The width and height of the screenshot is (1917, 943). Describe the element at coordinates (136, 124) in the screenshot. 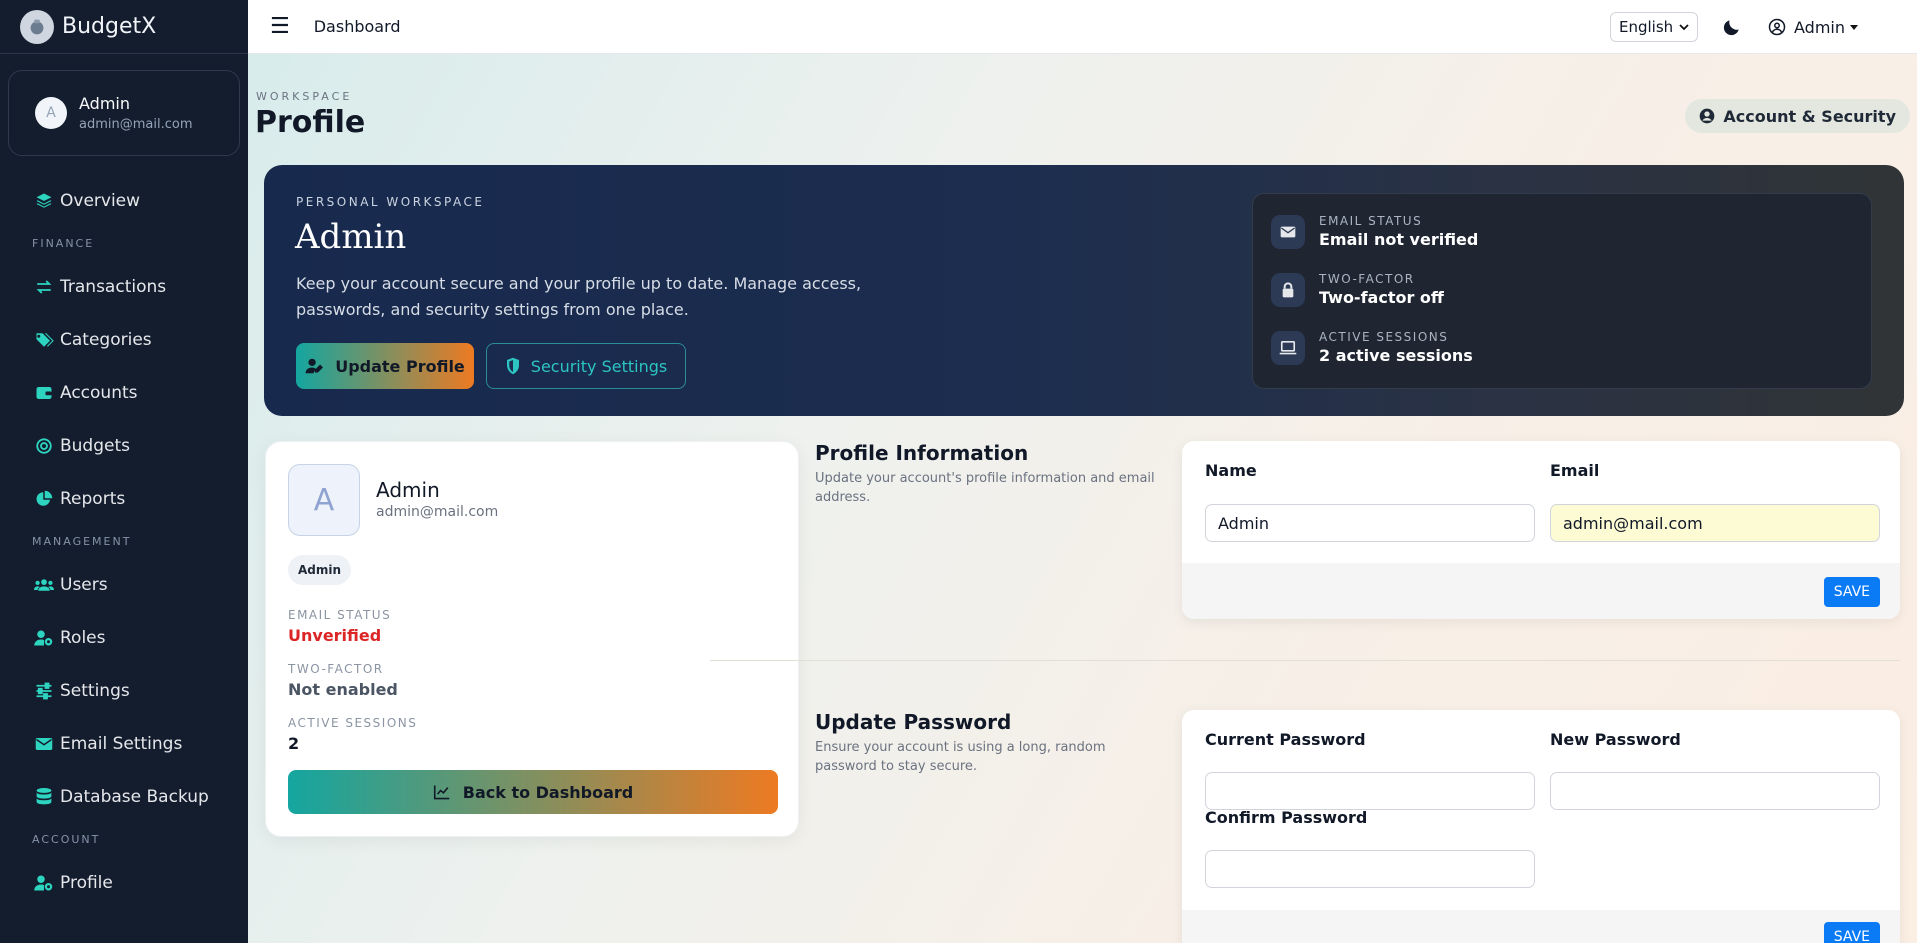

I see `sidebar-user-email: admin@mail.com` at that location.